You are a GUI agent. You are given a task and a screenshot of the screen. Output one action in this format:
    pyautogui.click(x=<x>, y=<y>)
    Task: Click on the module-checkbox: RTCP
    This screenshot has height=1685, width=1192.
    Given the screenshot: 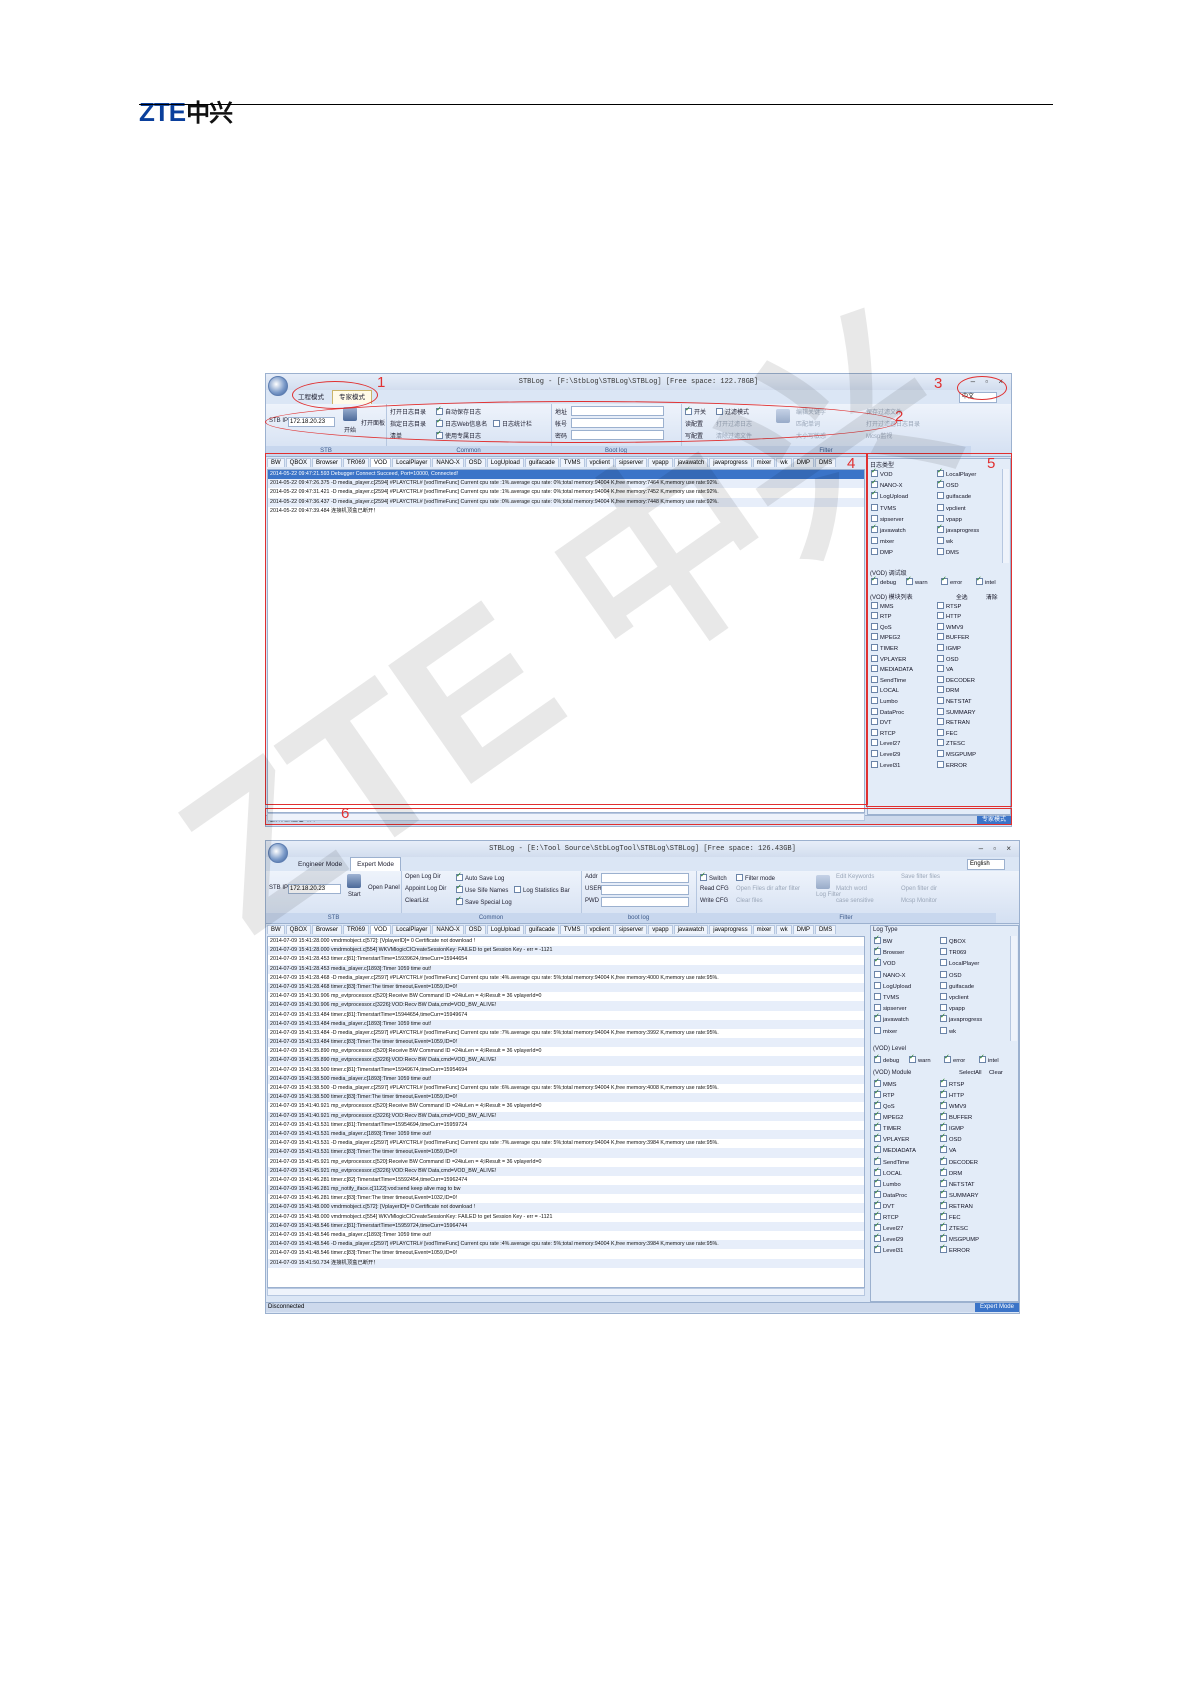 What is the action you would take?
    pyautogui.click(x=886, y=1215)
    